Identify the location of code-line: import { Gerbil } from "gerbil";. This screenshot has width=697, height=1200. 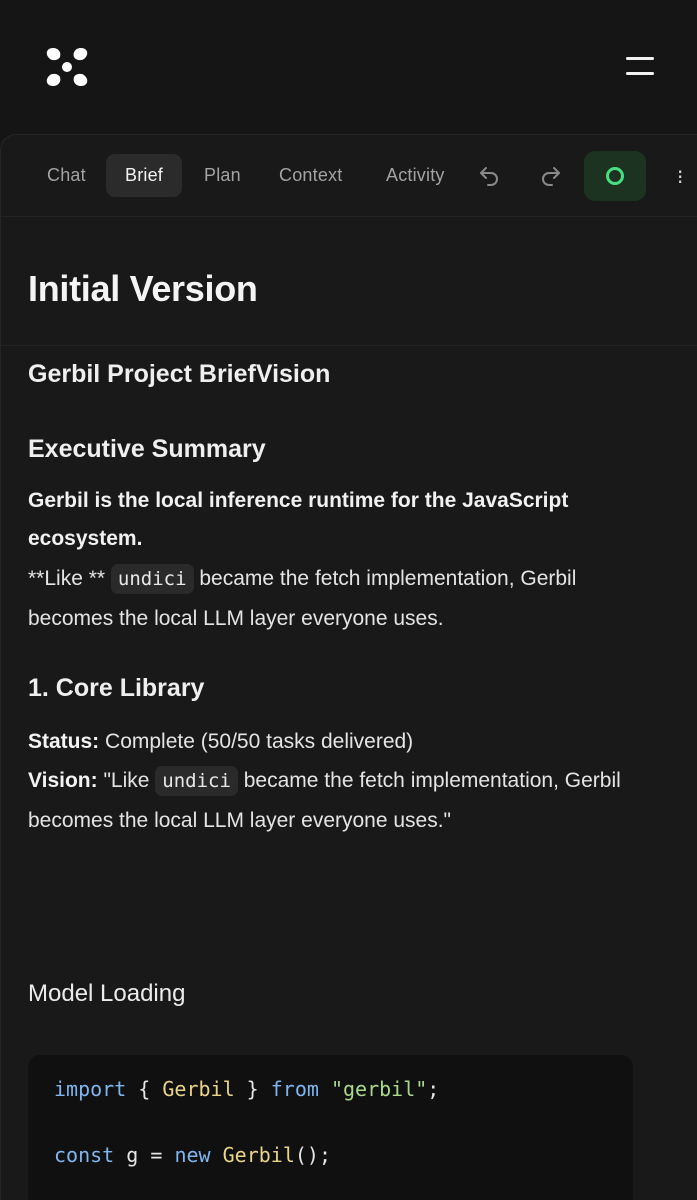
(247, 1089).